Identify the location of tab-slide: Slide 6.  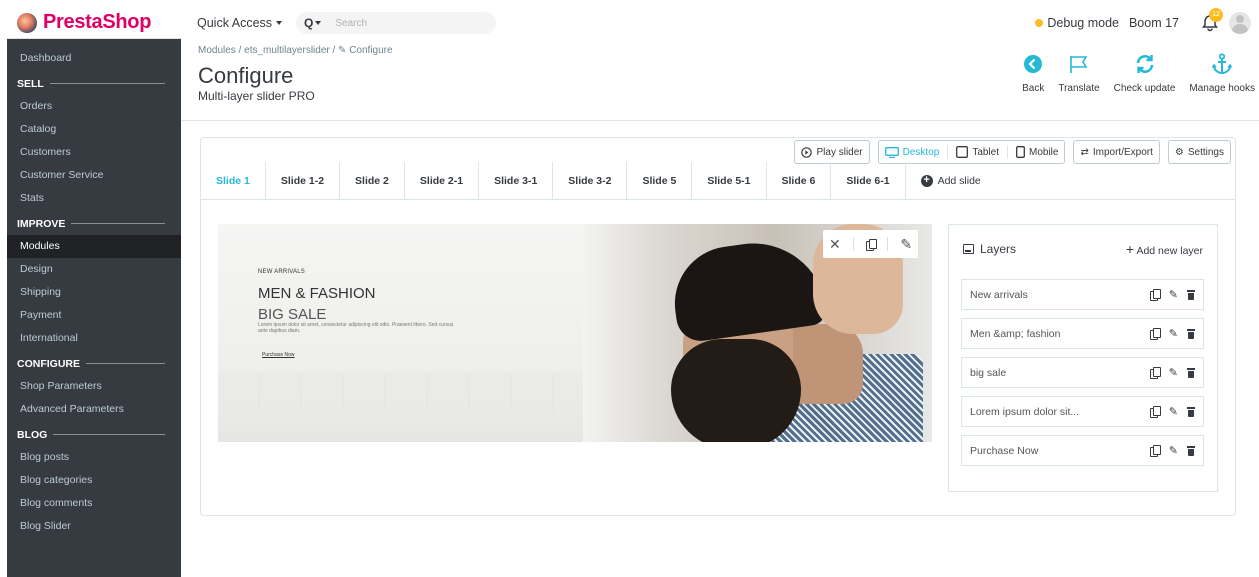
(799, 180).